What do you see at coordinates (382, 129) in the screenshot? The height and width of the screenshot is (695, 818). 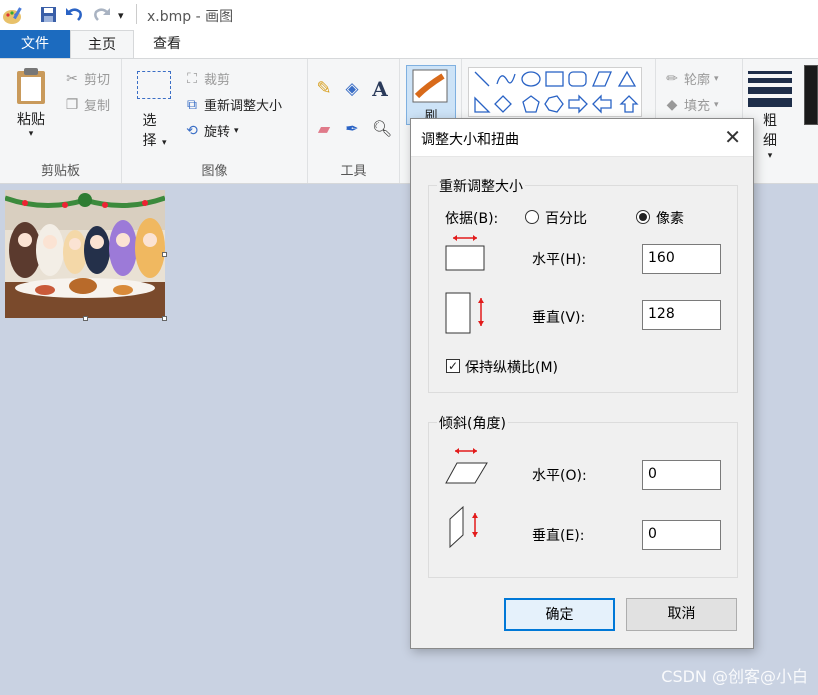 I see `magnifier-icon: 🔍︎` at bounding box center [382, 129].